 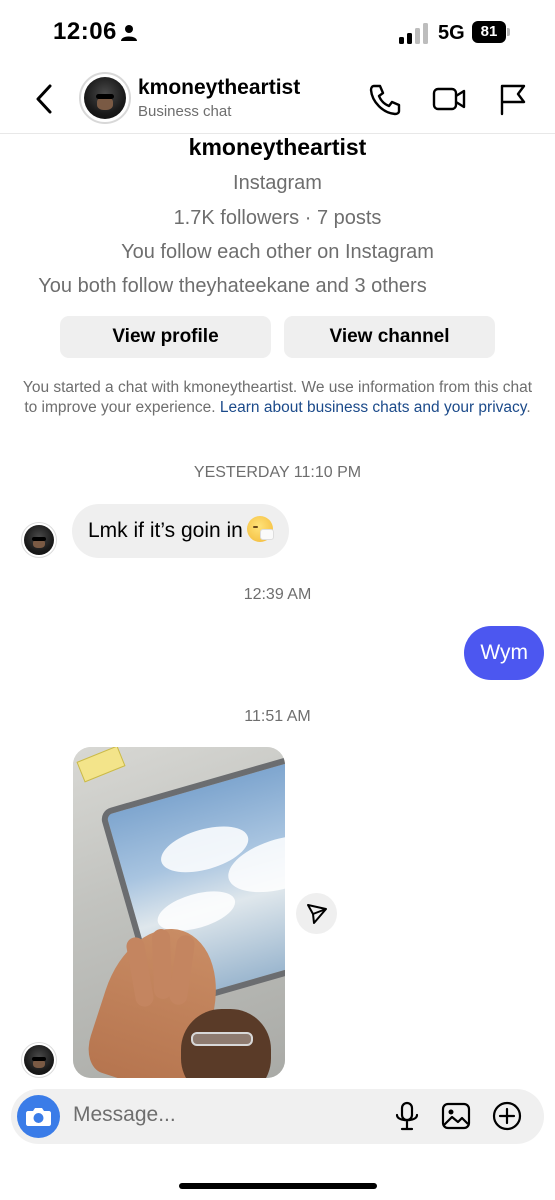 I want to click on phone-icon, so click(x=385, y=99).